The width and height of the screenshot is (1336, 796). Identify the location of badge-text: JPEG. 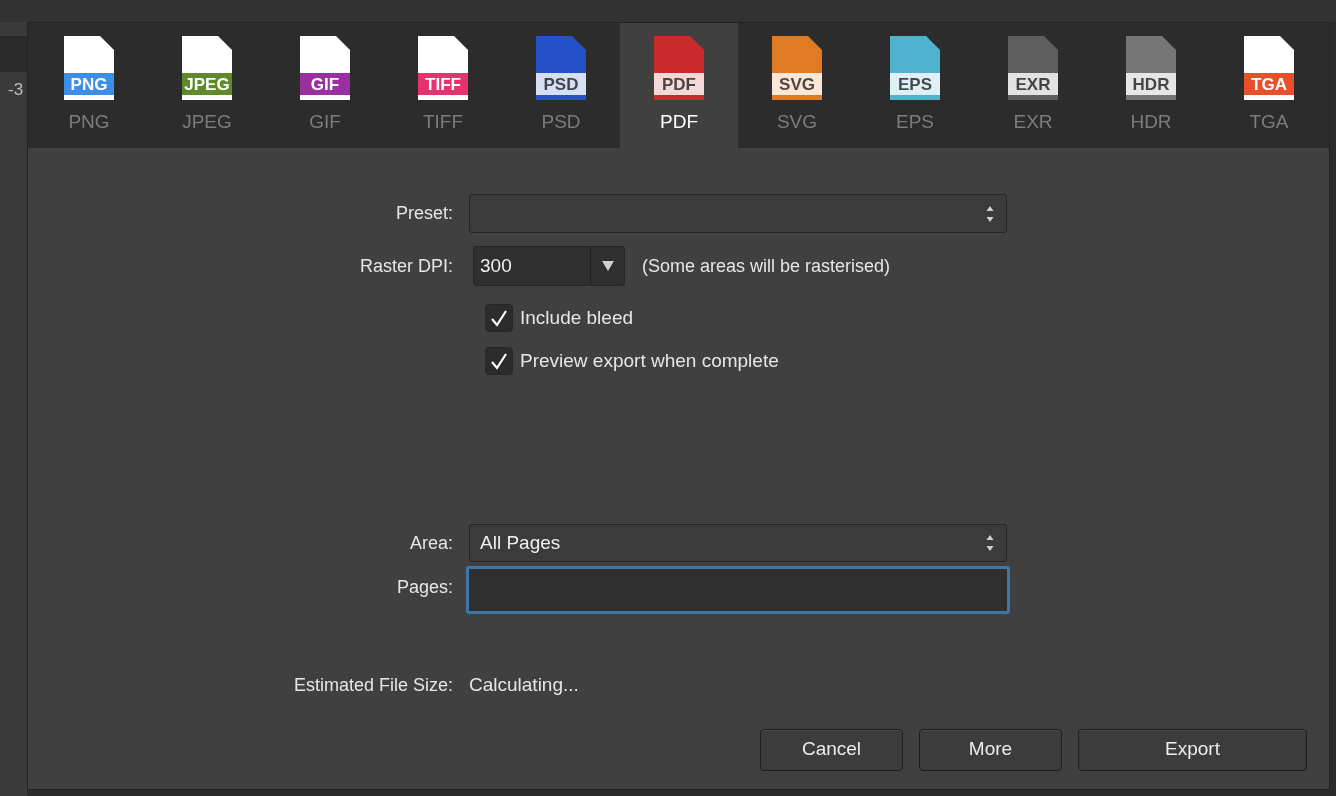
(207, 84).